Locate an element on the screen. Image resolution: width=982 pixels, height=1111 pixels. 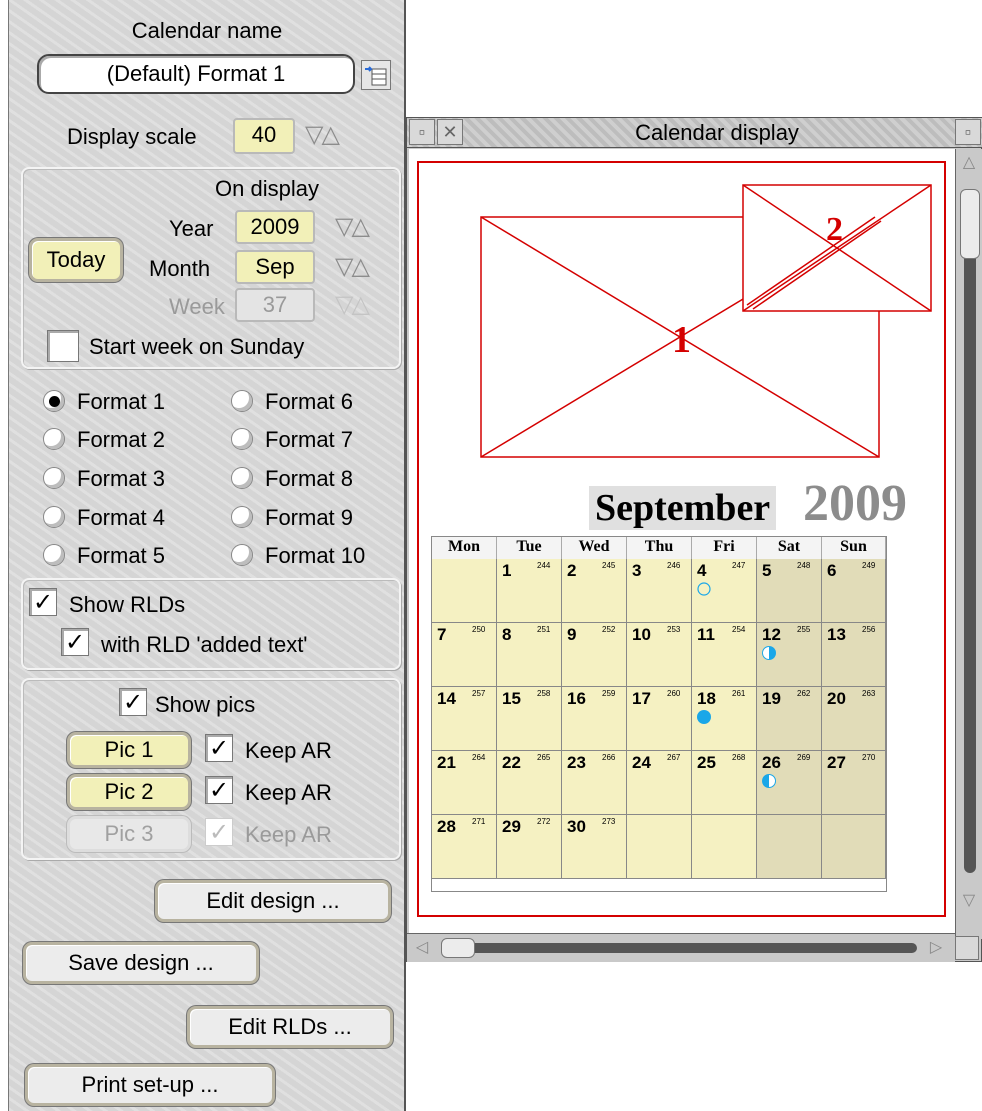
pic-3-keep-ar-label: Keep AR is located at coordinates (288, 834).